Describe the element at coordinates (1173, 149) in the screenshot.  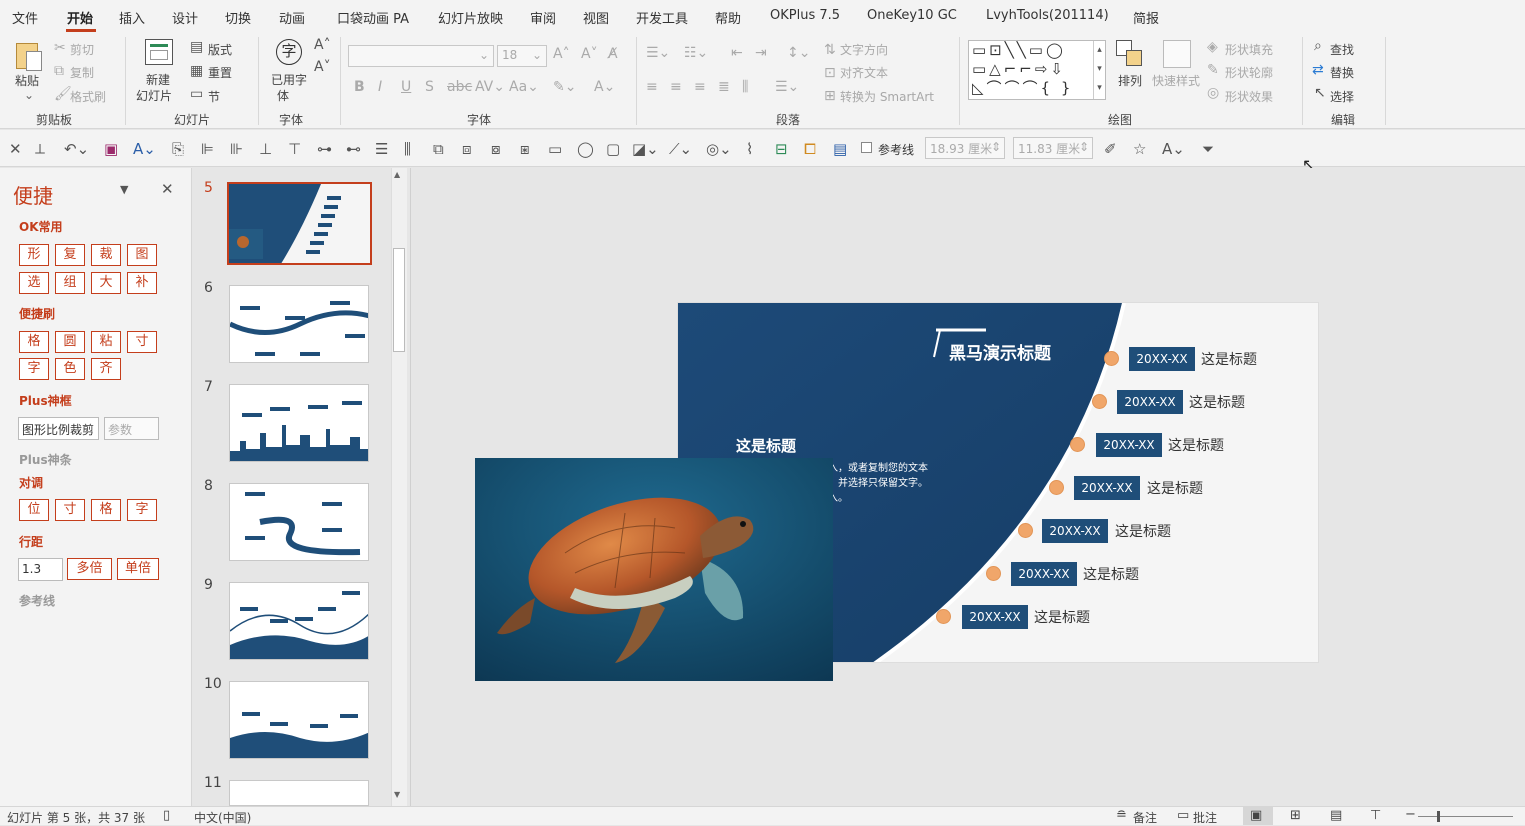
I see `text-color-tool-icon: A⌄` at that location.